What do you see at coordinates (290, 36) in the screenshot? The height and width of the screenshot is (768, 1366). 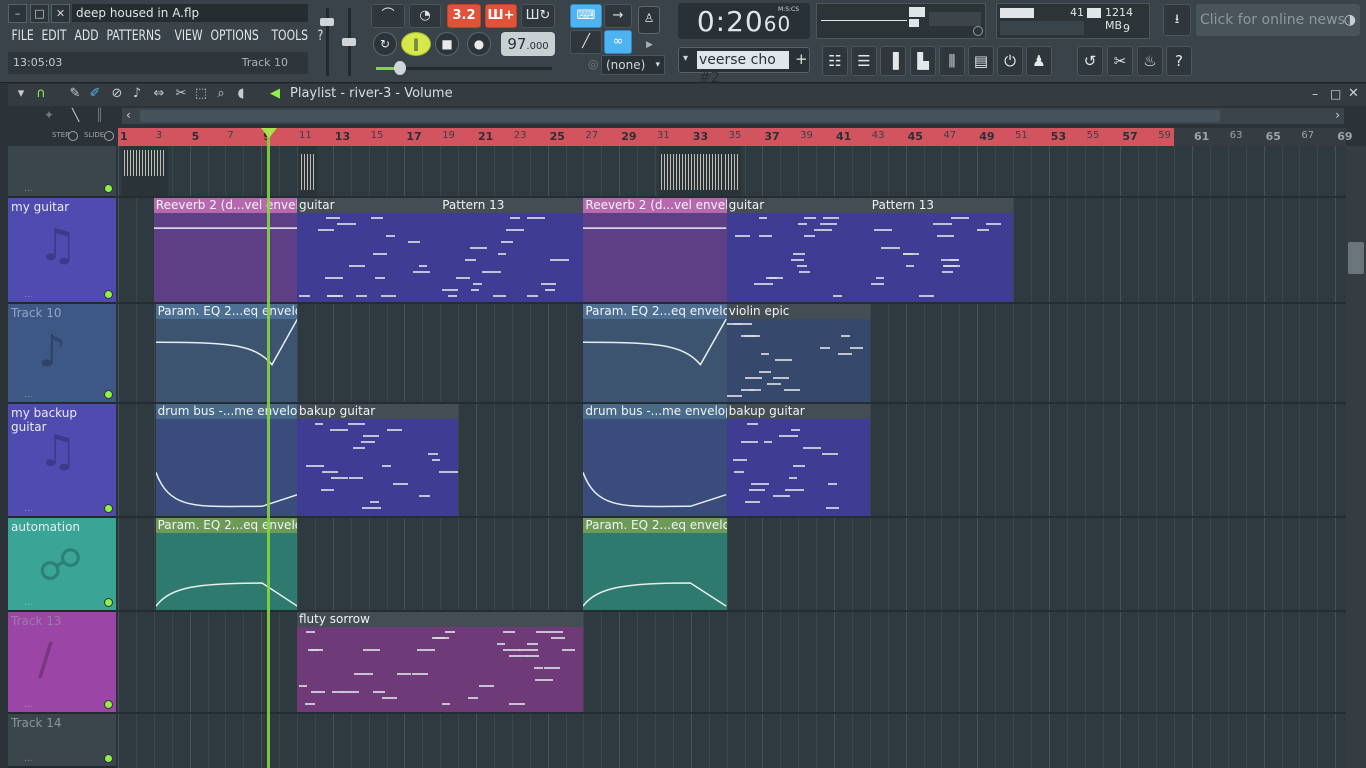 I see `menu-tools: TOOLS` at bounding box center [290, 36].